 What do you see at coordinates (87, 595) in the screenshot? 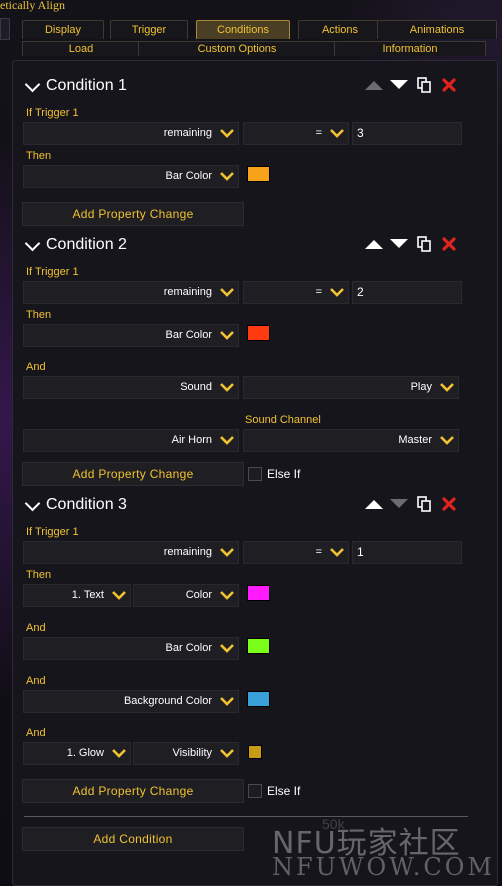
I see `dropdown-value: 1. Text` at bounding box center [87, 595].